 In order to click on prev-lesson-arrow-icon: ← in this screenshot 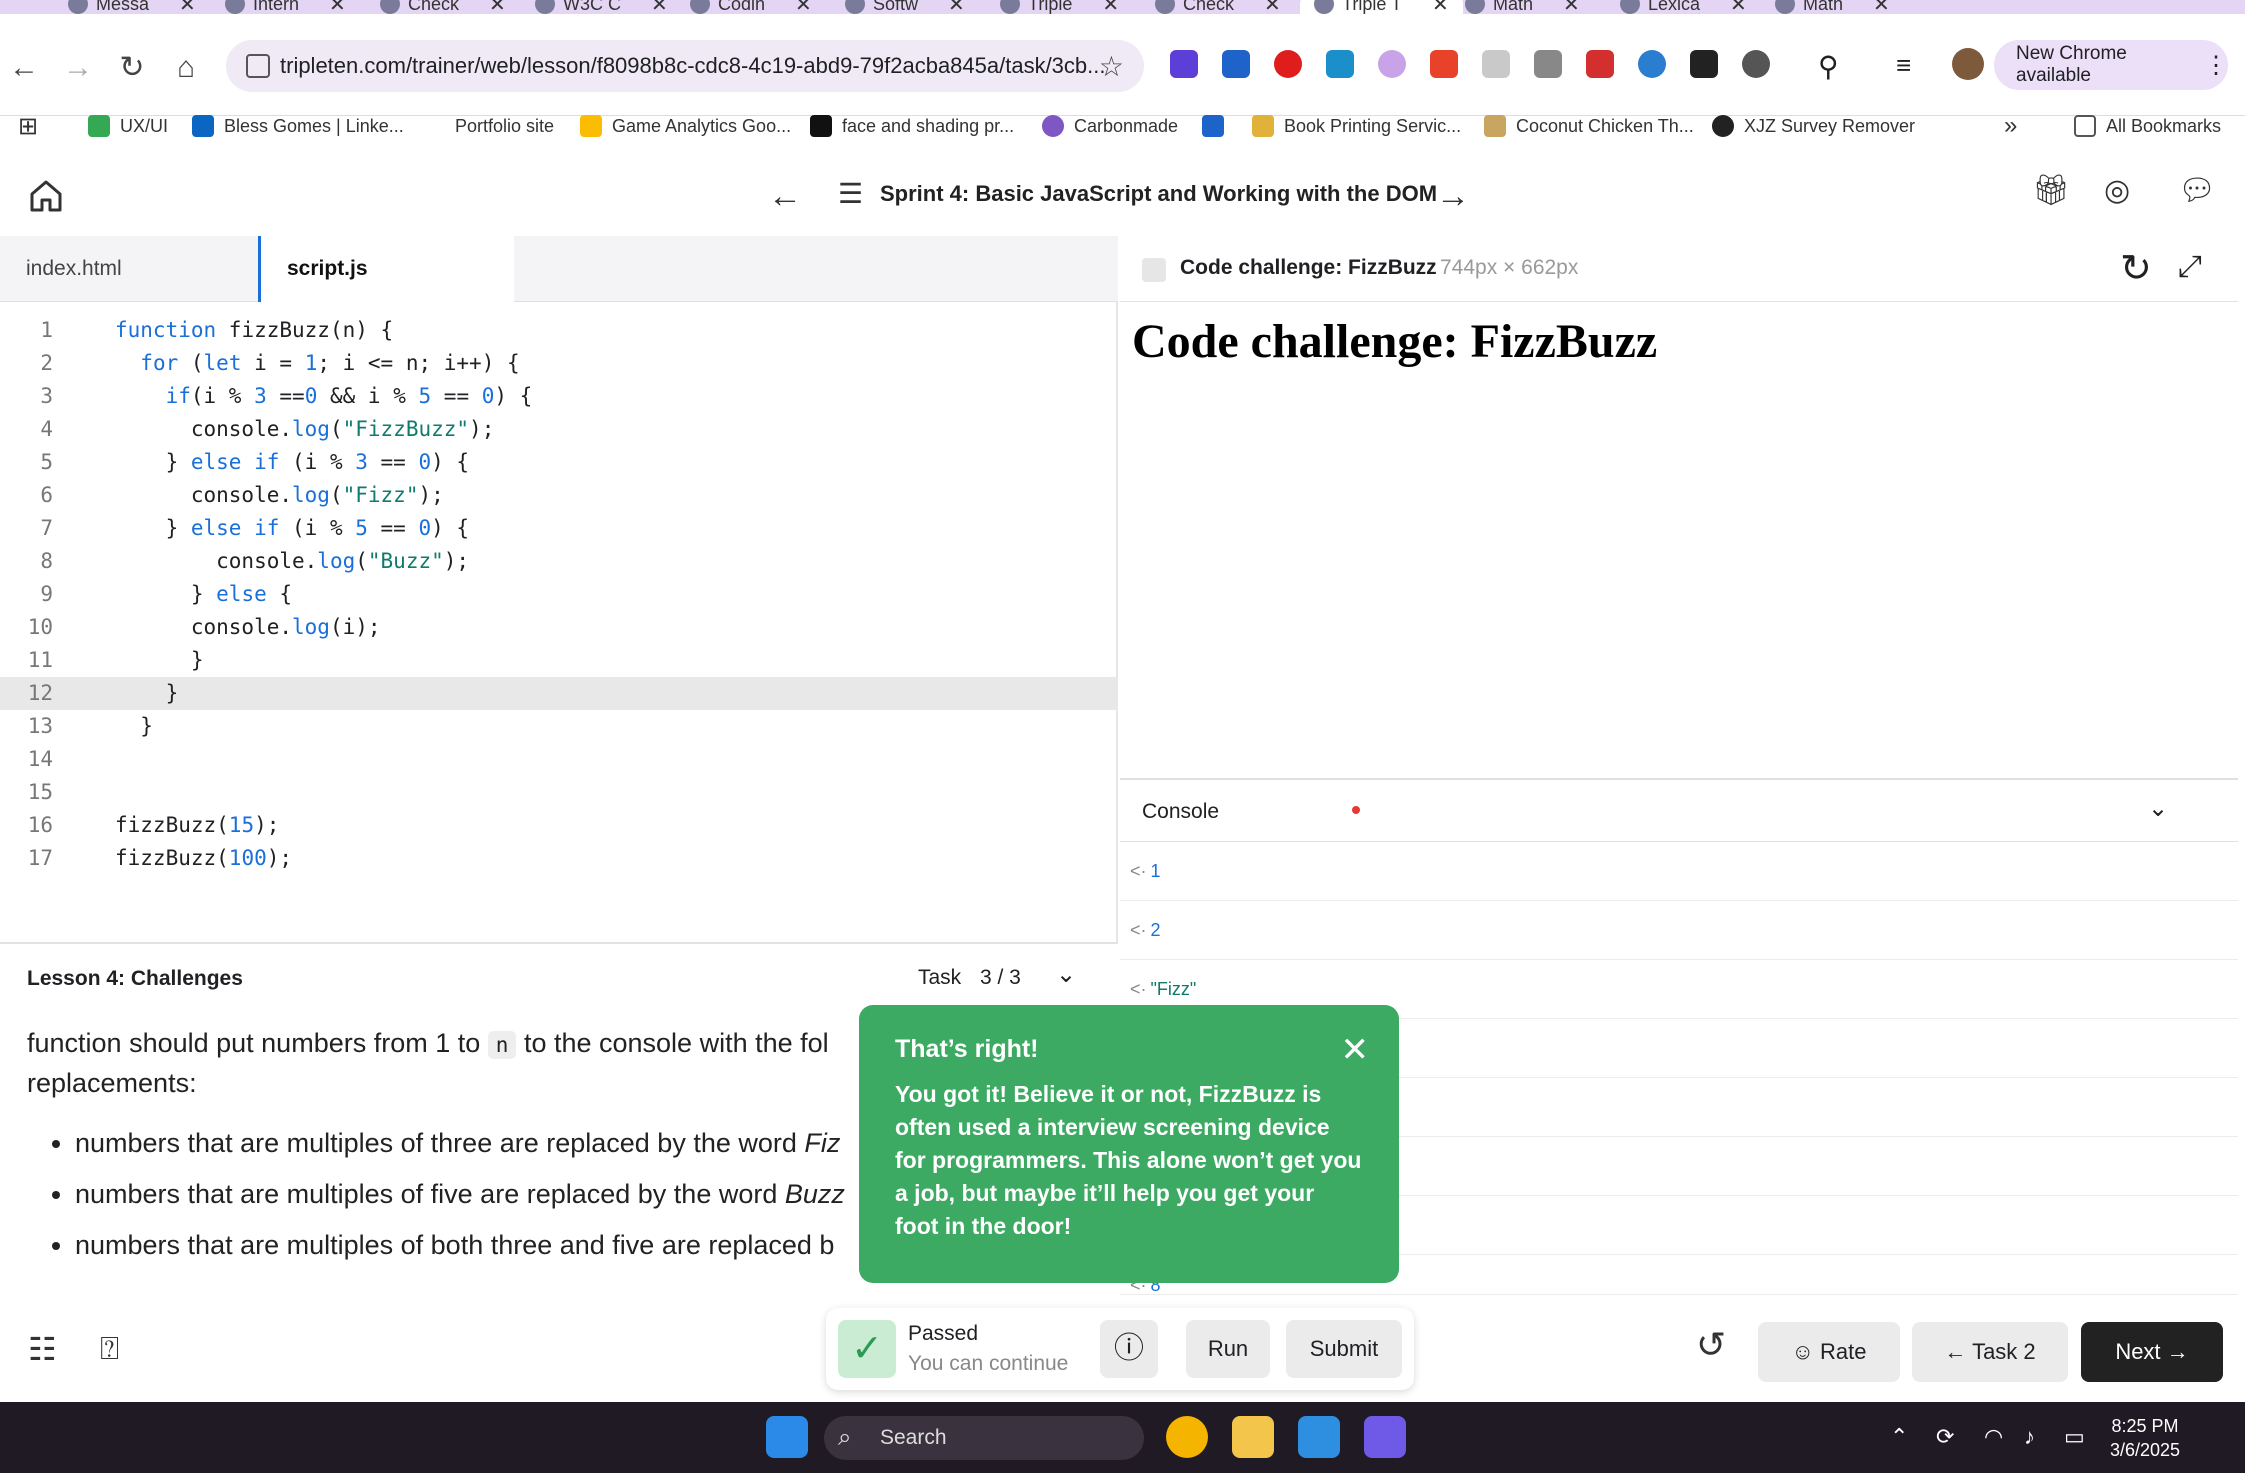, I will do `click(785, 196)`.